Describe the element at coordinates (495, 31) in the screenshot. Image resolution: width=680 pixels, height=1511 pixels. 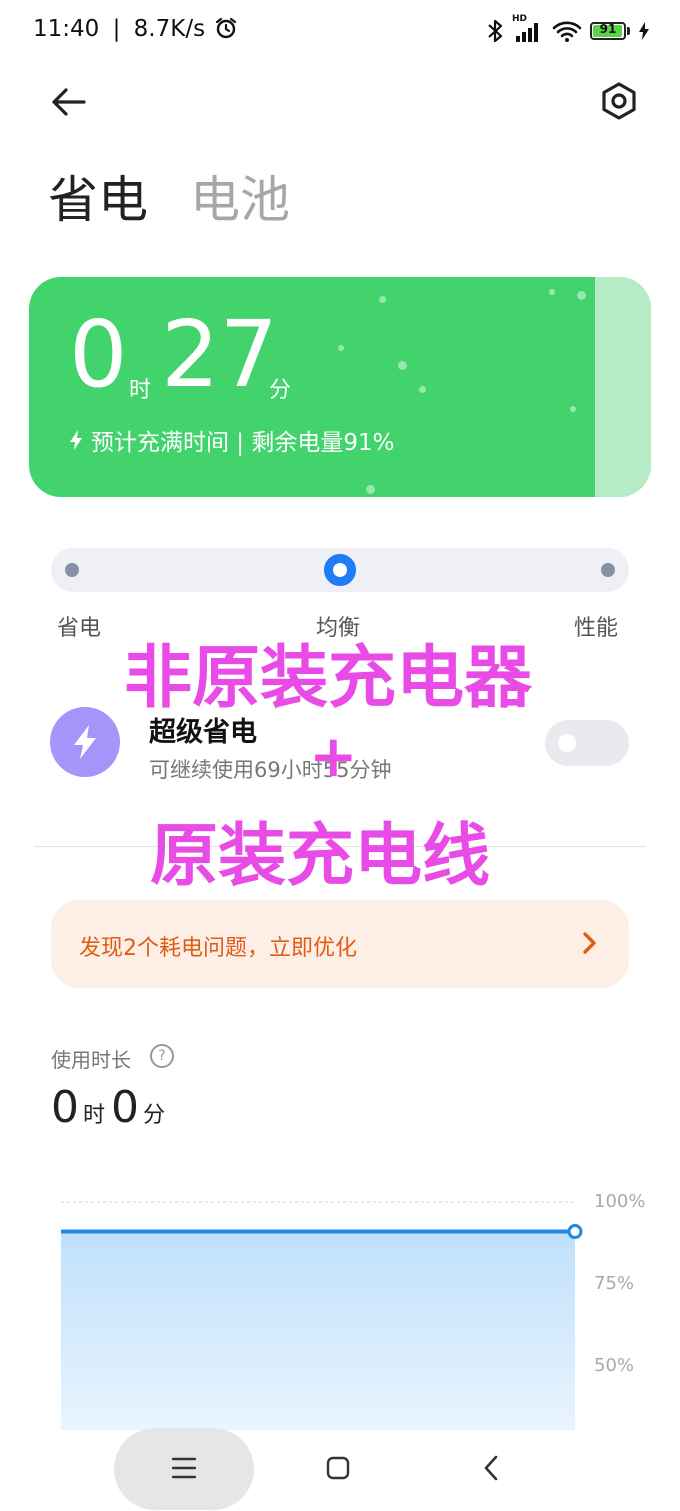
I see `bluetooth-icon` at that location.